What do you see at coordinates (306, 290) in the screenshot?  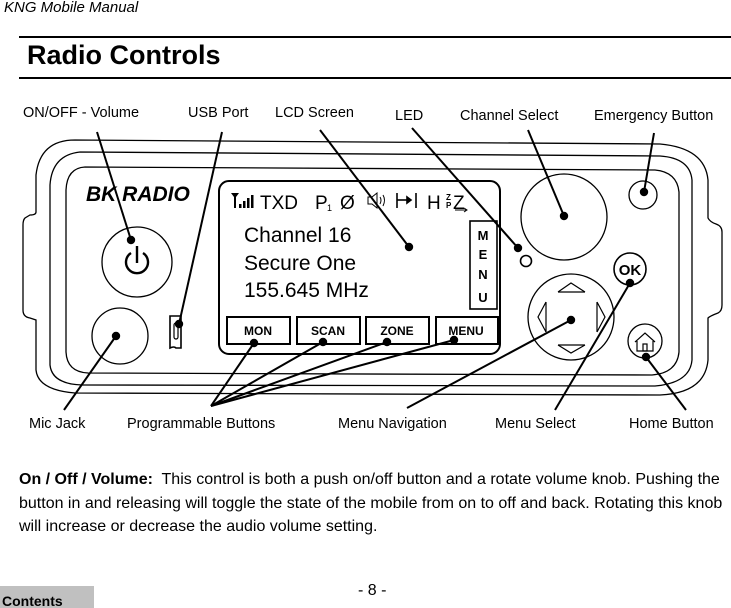 I see `lcd-line-frequency: 155.645 MHz` at bounding box center [306, 290].